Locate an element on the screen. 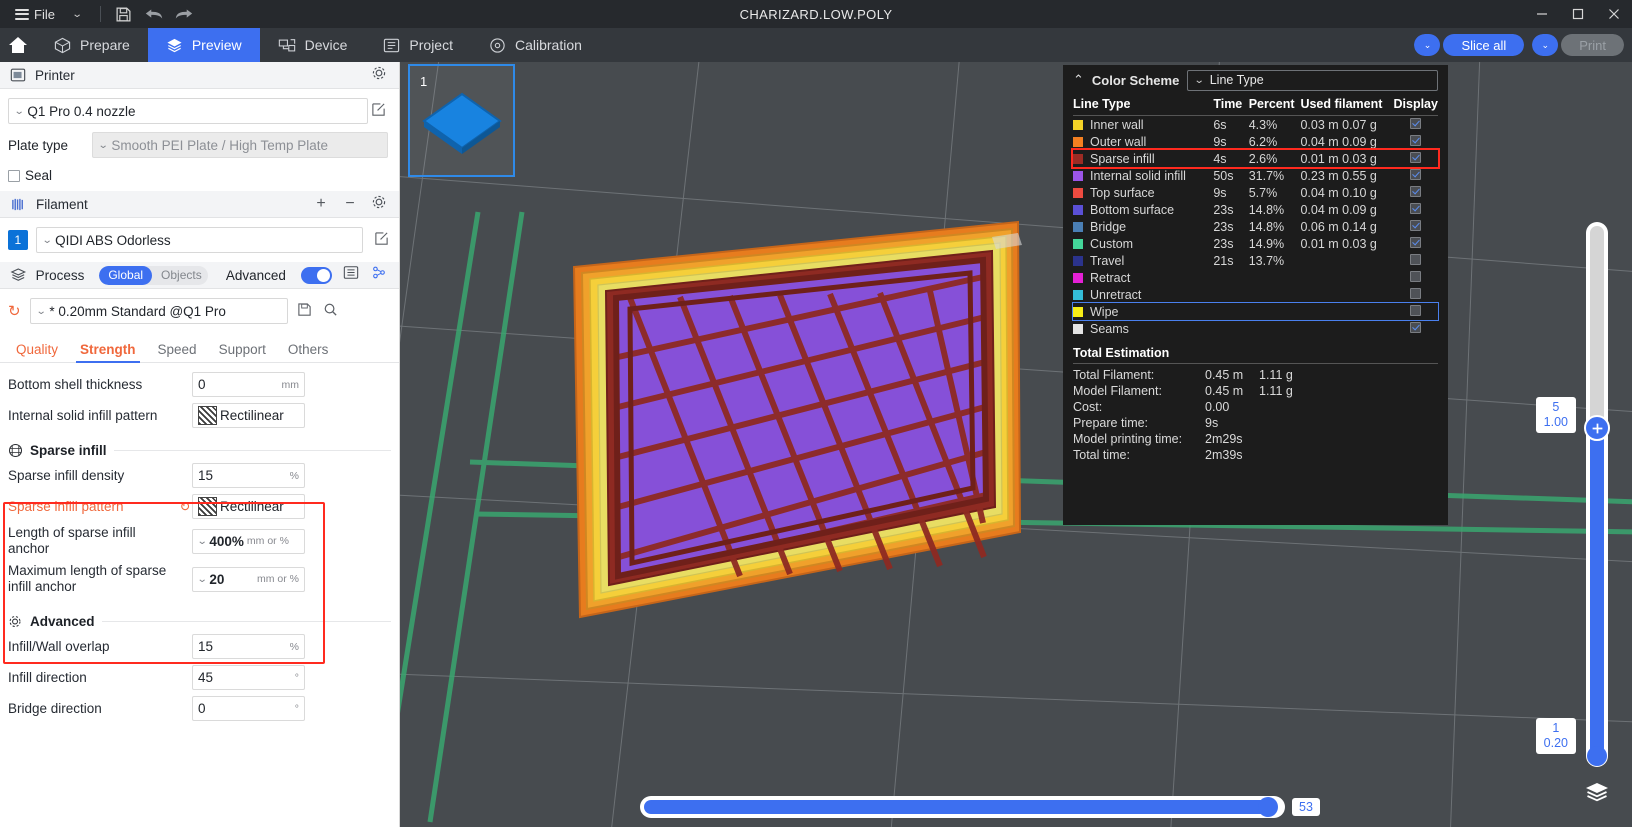  line-type-label: Unretract is located at coordinates (1116, 294).